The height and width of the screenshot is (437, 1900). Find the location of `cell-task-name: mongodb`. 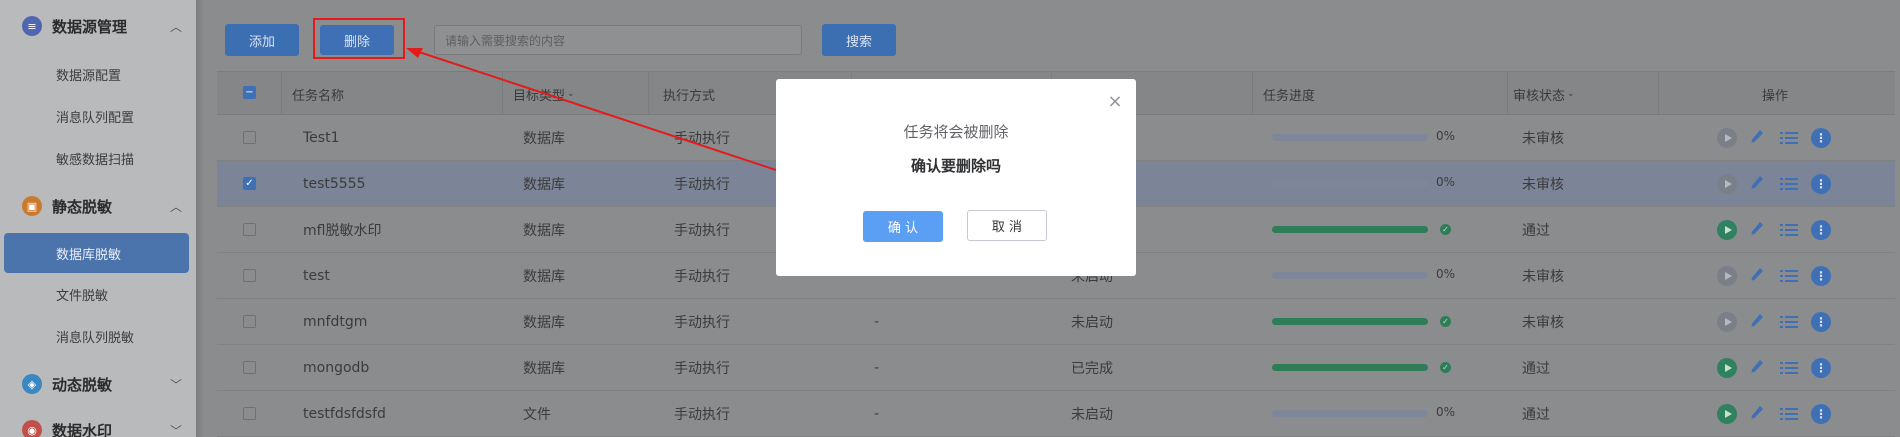

cell-task-name: mongodb is located at coordinates (336, 368).